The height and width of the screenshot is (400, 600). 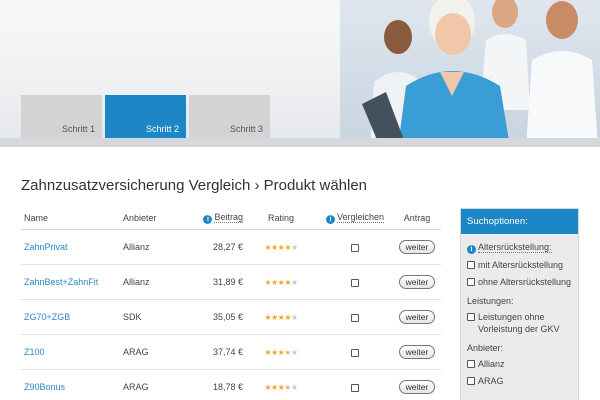 I want to click on filter-label: Allianz, so click(x=491, y=364).